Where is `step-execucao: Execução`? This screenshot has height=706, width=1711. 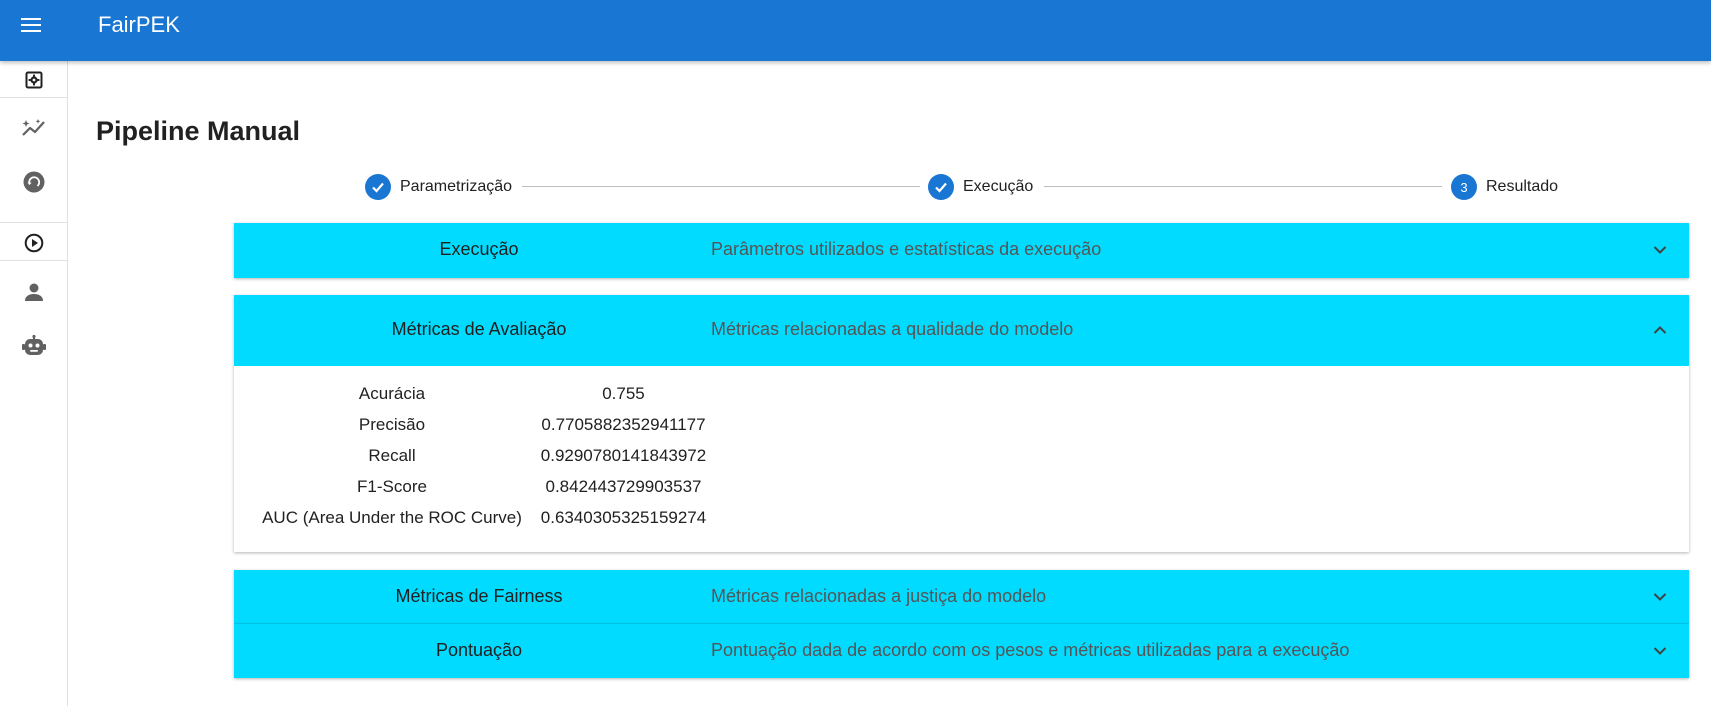
step-execucao: Execução is located at coordinates (980, 187).